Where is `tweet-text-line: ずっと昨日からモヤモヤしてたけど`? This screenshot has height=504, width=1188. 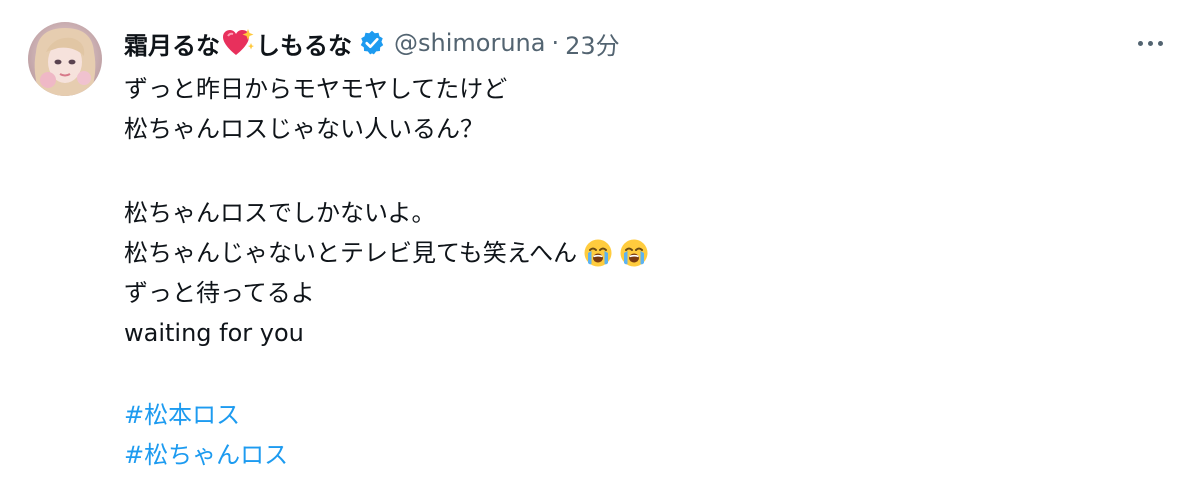
tweet-text-line: ずっと昨日からモヤモヤしてたけど is located at coordinates (316, 89).